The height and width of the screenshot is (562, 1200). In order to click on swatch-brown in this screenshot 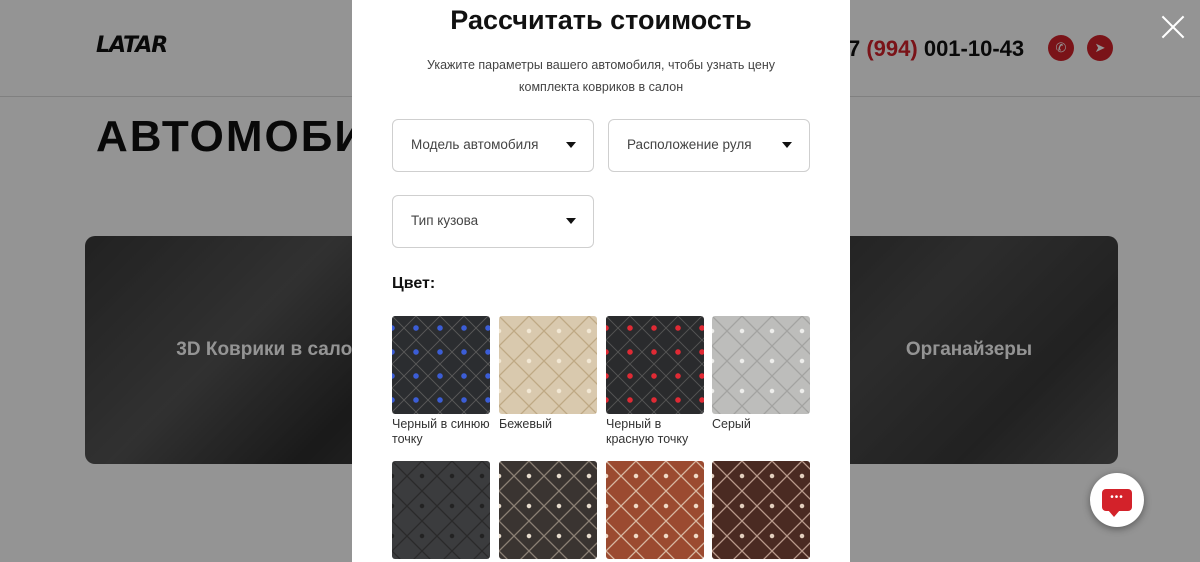, I will do `click(655, 511)`.